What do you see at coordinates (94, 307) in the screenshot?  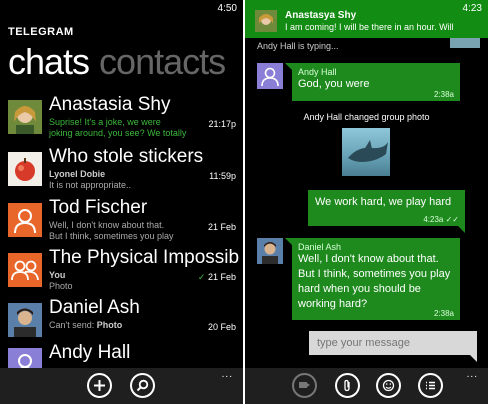 I see `chat-name: Daniel Ash` at bounding box center [94, 307].